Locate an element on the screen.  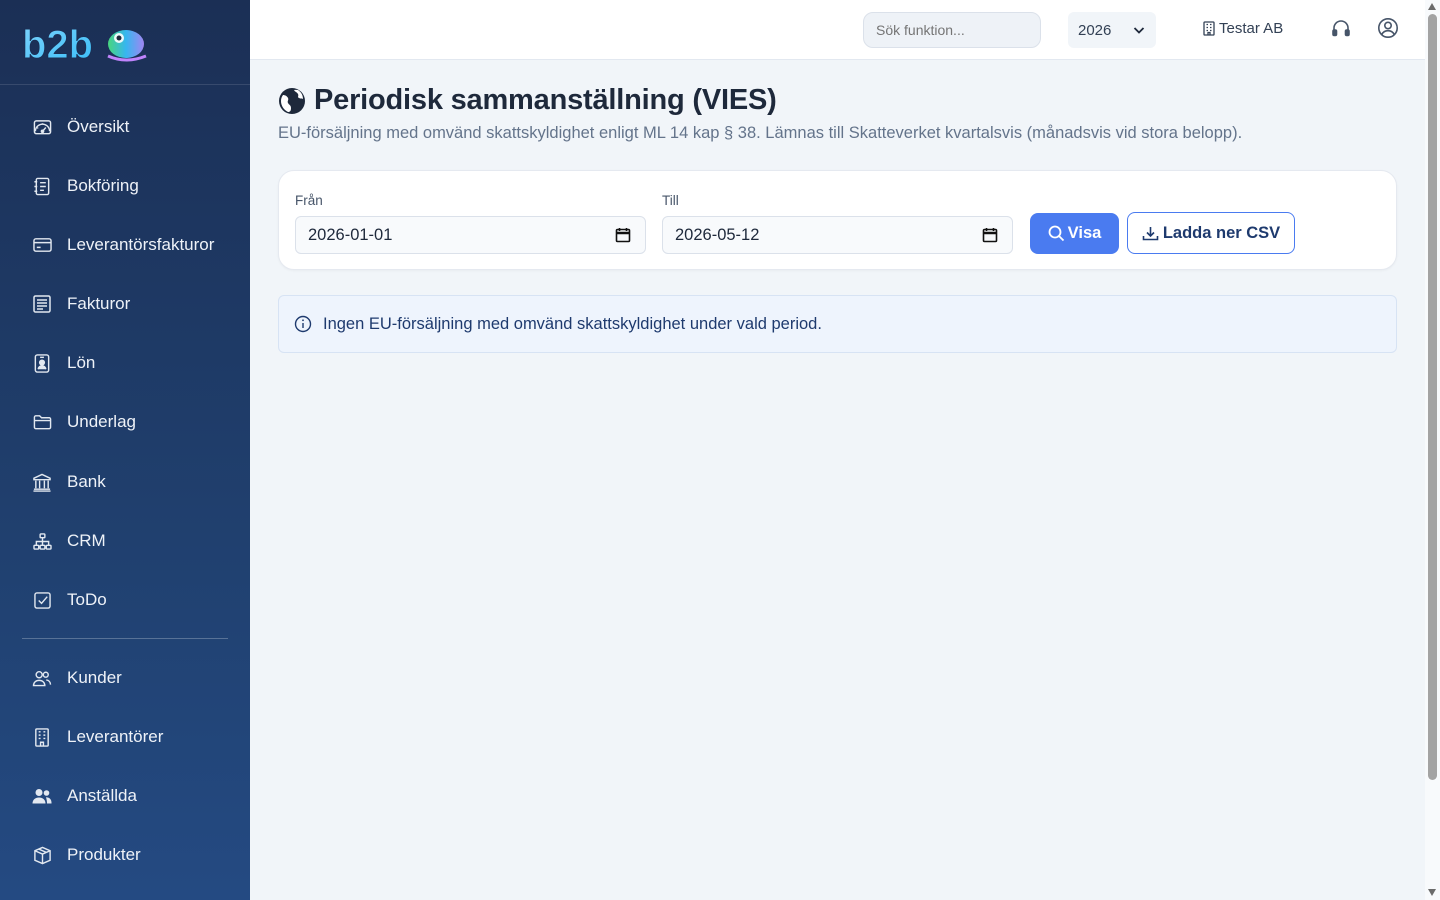
sidebar-item-label: ToDo is located at coordinates (87, 599).